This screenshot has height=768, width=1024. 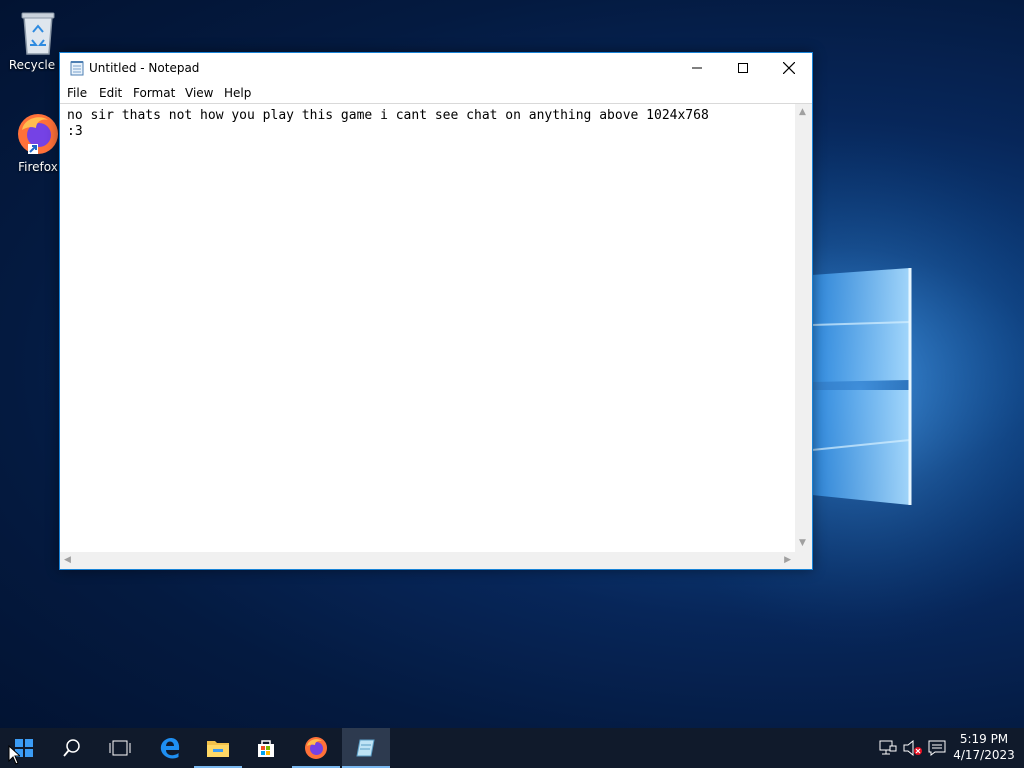 What do you see at coordinates (803, 560) in the screenshot?
I see `resize-grip-icon` at bounding box center [803, 560].